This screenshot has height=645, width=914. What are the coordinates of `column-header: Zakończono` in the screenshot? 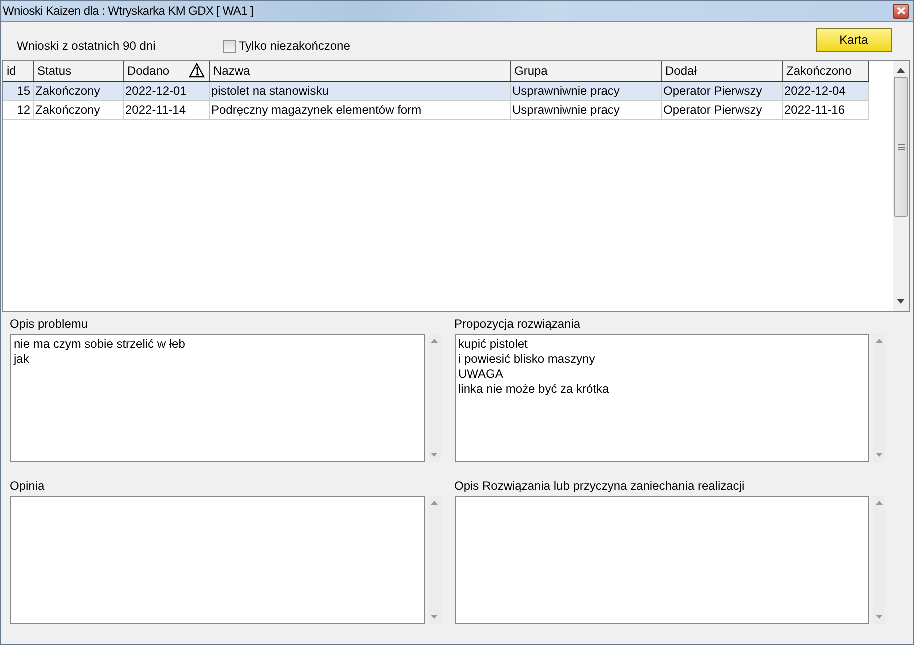 It's located at (825, 71).